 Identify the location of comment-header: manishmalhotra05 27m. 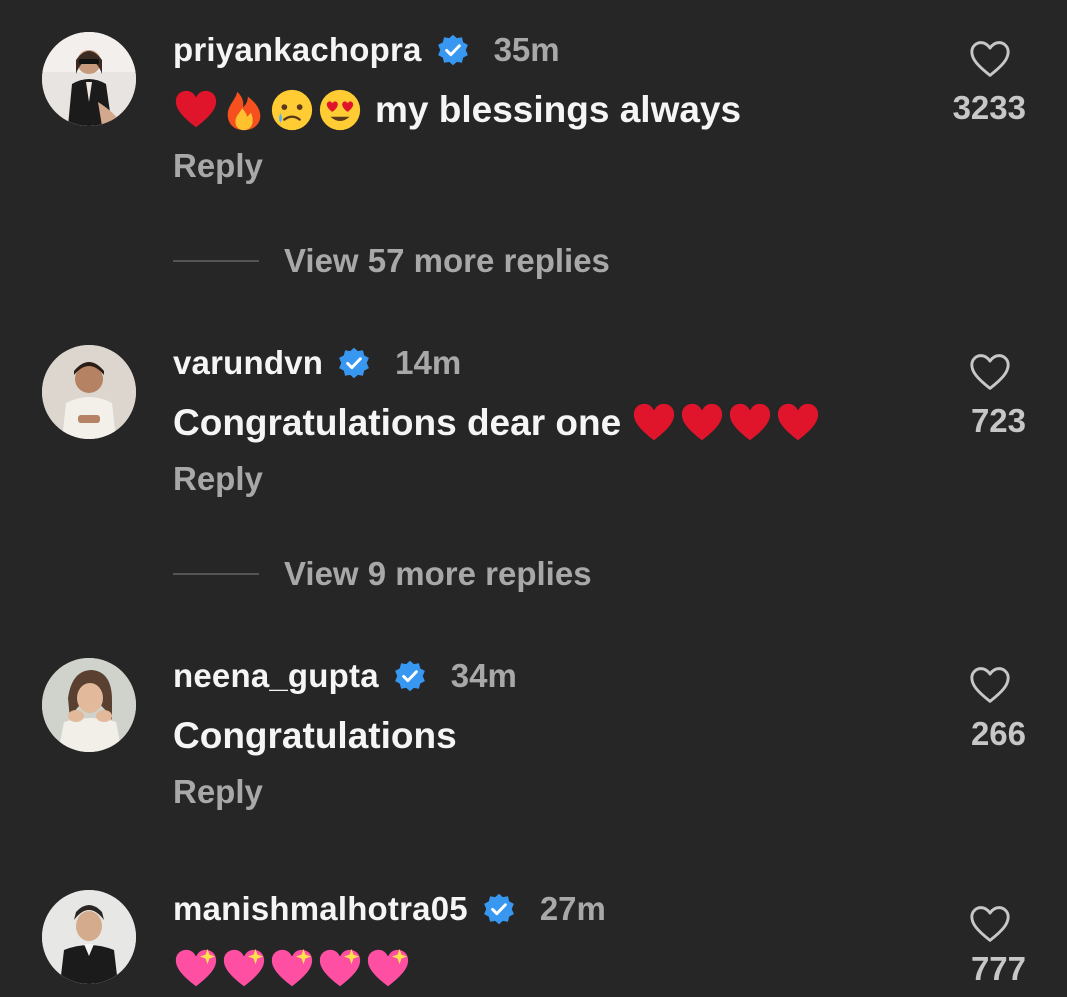
(389, 909).